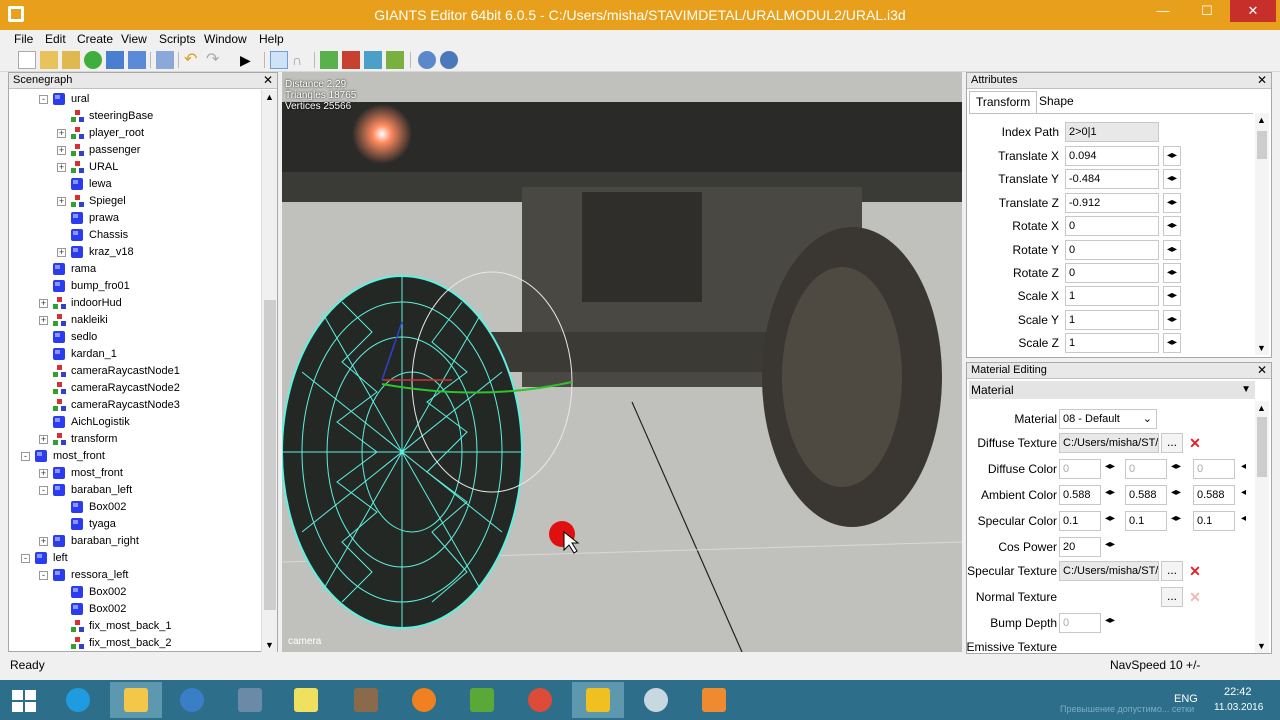 This screenshot has width=1280, height=720. Describe the element at coordinates (135, 439) in the screenshot. I see `tree-item: + transform` at that location.